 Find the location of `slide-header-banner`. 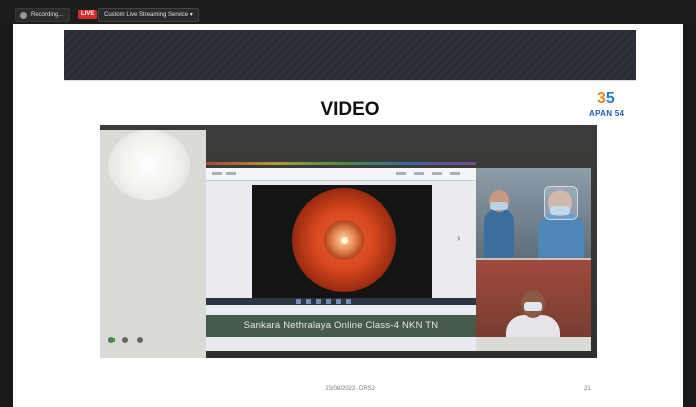

slide-header-banner is located at coordinates (350, 55).